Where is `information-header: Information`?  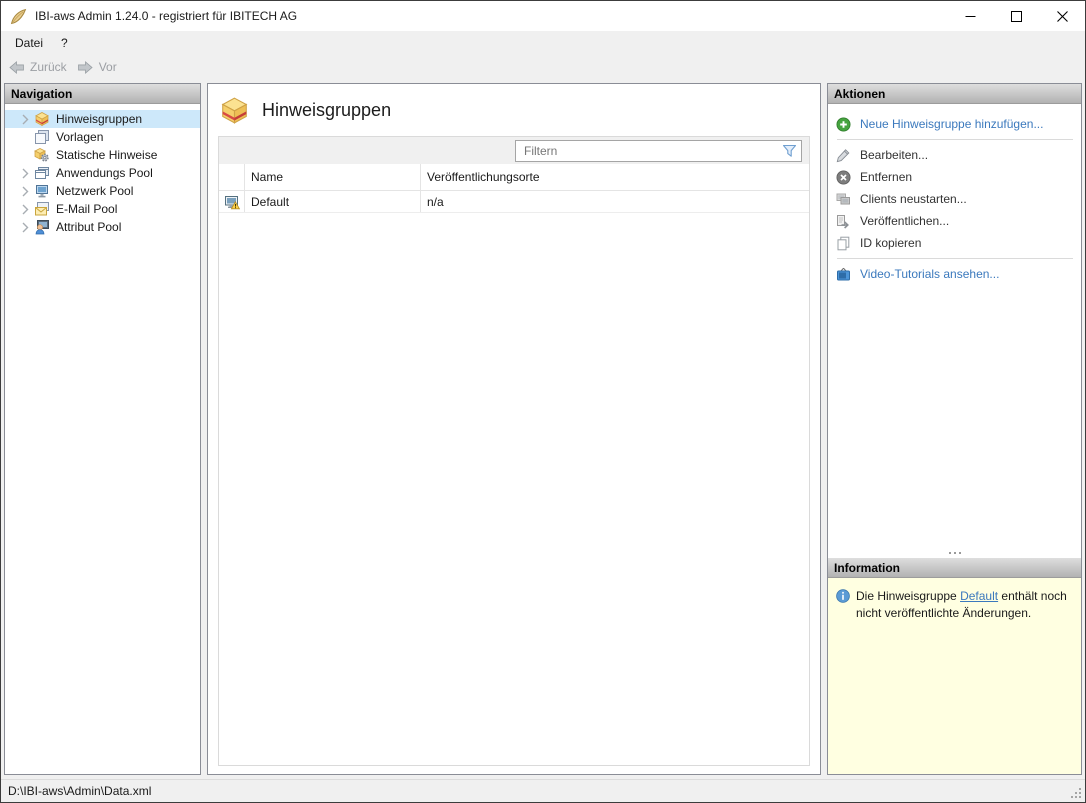
information-header: Information is located at coordinates (954, 568).